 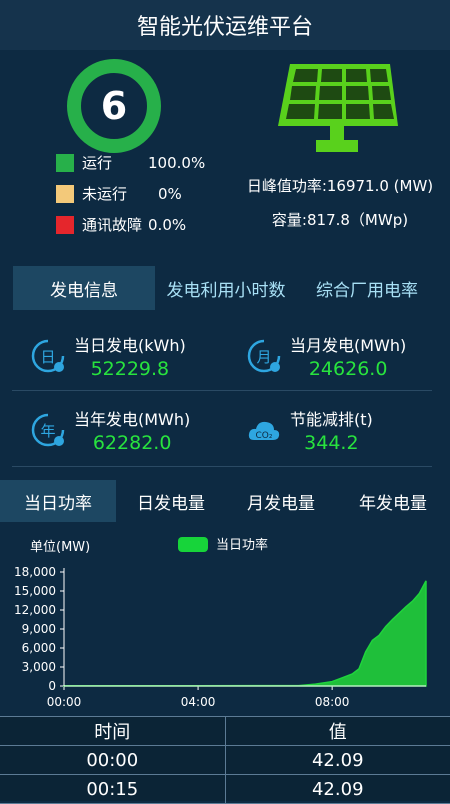 What do you see at coordinates (332, 702) in the screenshot?
I see `x-tick-label: 08:00` at bounding box center [332, 702].